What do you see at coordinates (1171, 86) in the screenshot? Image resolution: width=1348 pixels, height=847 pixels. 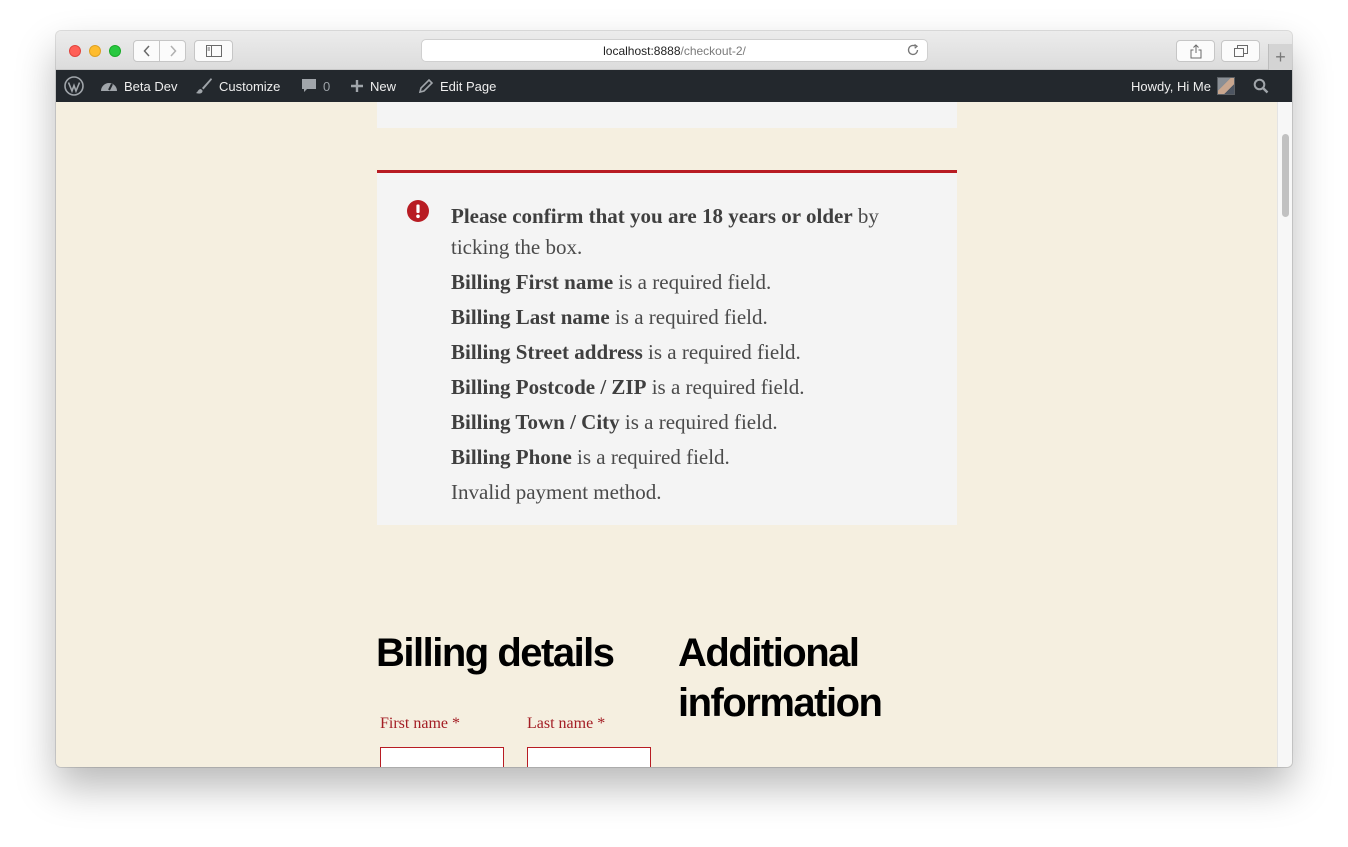 I see `howdy-label: Howdy, Hi Me` at bounding box center [1171, 86].